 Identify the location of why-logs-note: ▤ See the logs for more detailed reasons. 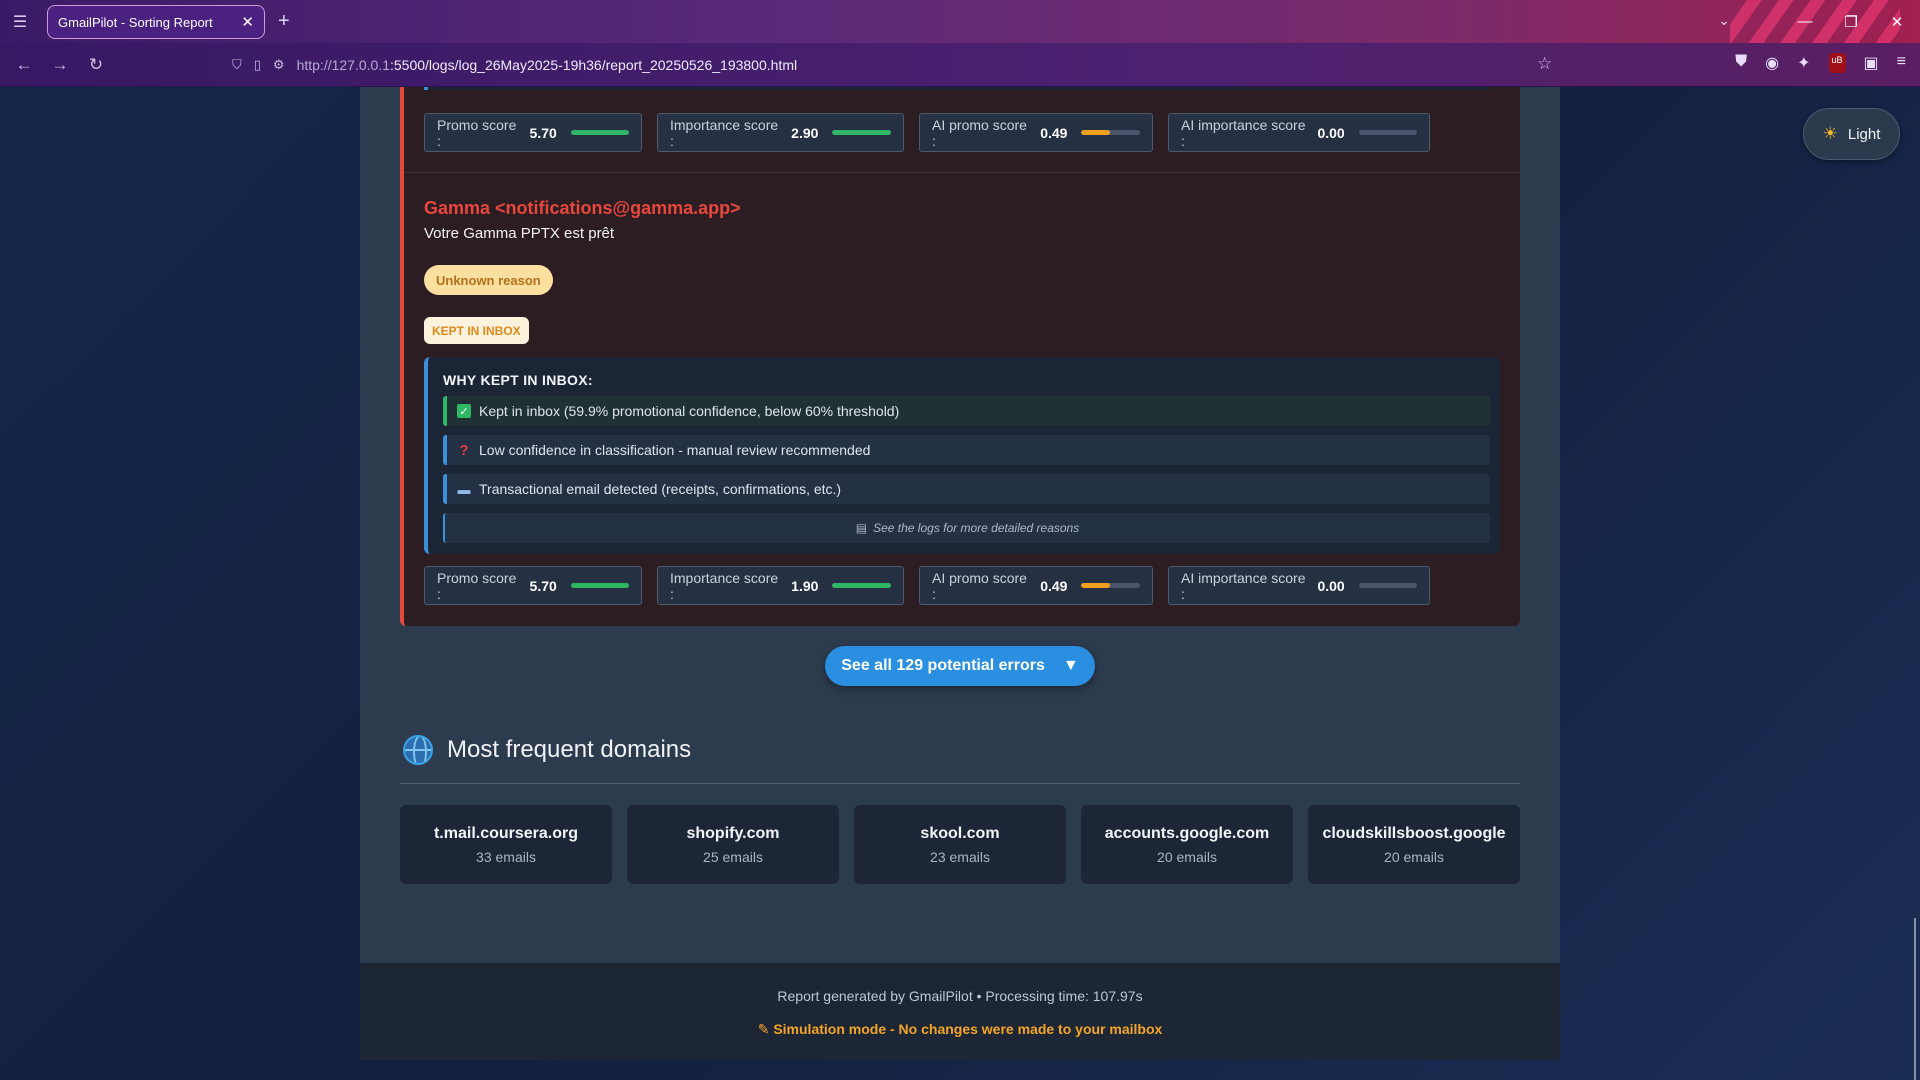
(966, 528).